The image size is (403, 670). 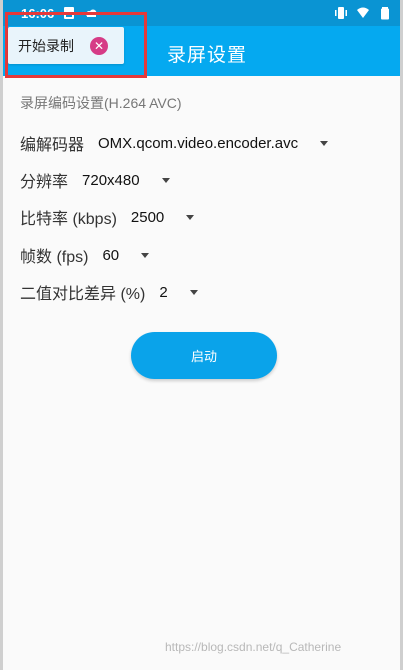 I want to click on resolution-label: 分辨率, so click(x=44, y=182).